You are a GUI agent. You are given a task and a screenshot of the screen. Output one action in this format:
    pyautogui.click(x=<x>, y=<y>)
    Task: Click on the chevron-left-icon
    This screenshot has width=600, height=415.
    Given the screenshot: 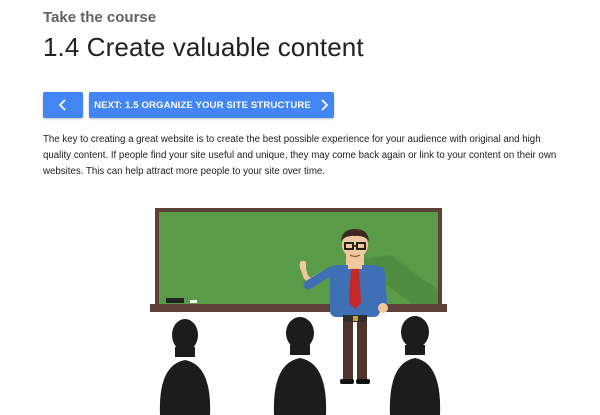 What is the action you would take?
    pyautogui.click(x=62, y=105)
    